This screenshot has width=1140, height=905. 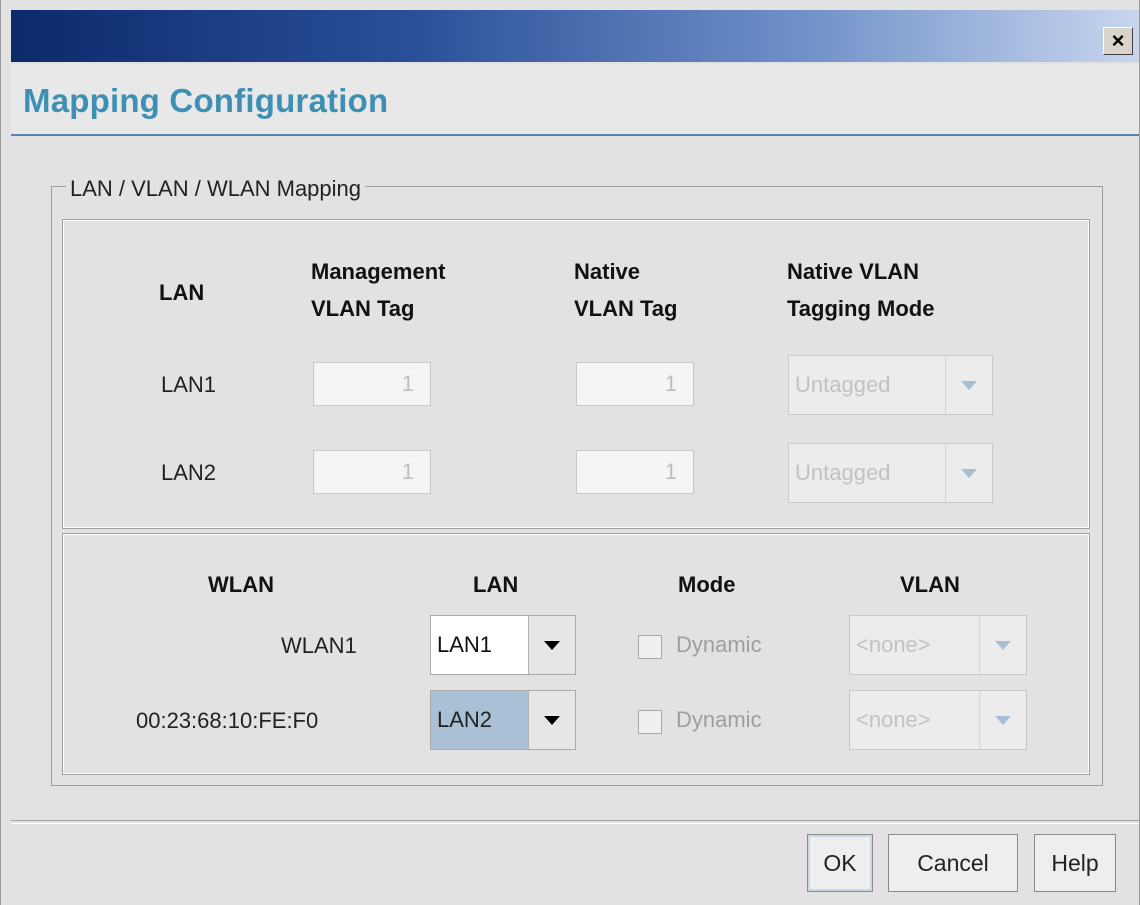 I want to click on close-button: ×, so click(x=1118, y=41).